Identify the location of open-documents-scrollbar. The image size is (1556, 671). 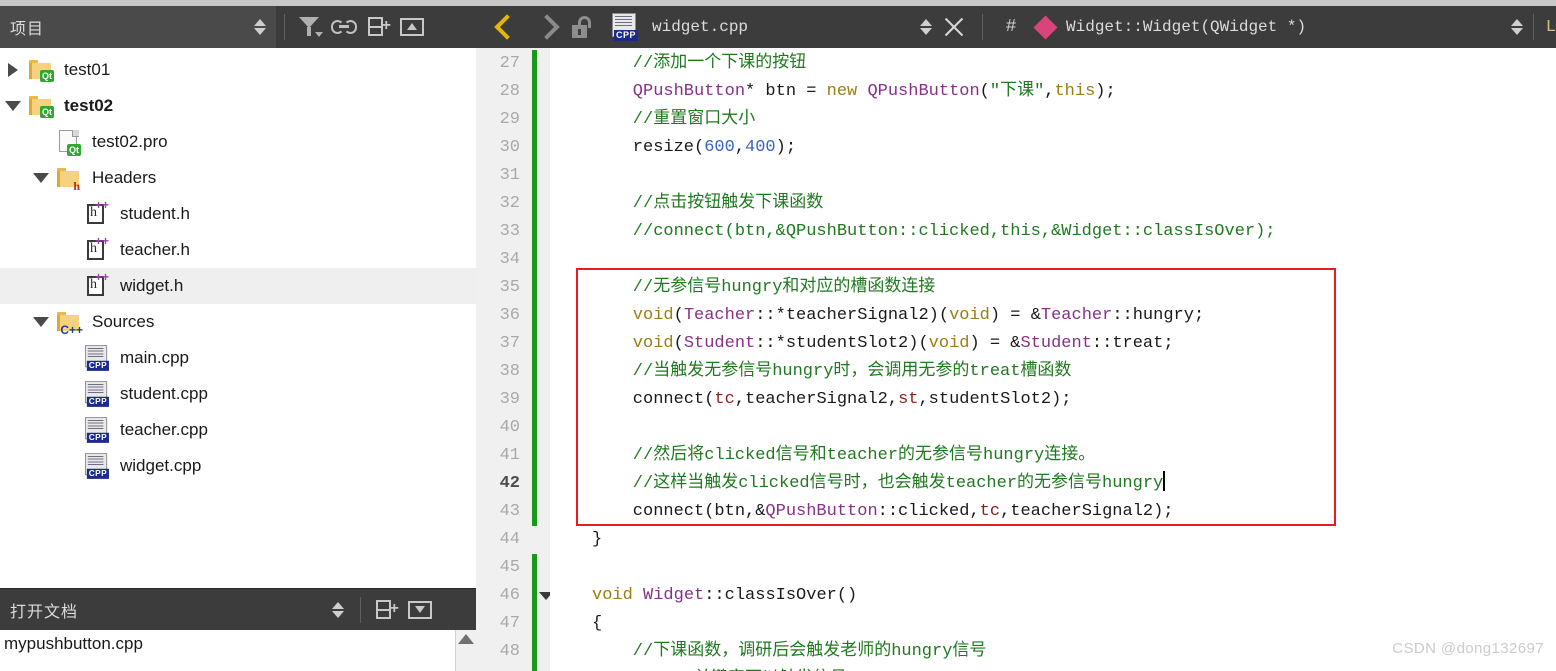
(465, 650).